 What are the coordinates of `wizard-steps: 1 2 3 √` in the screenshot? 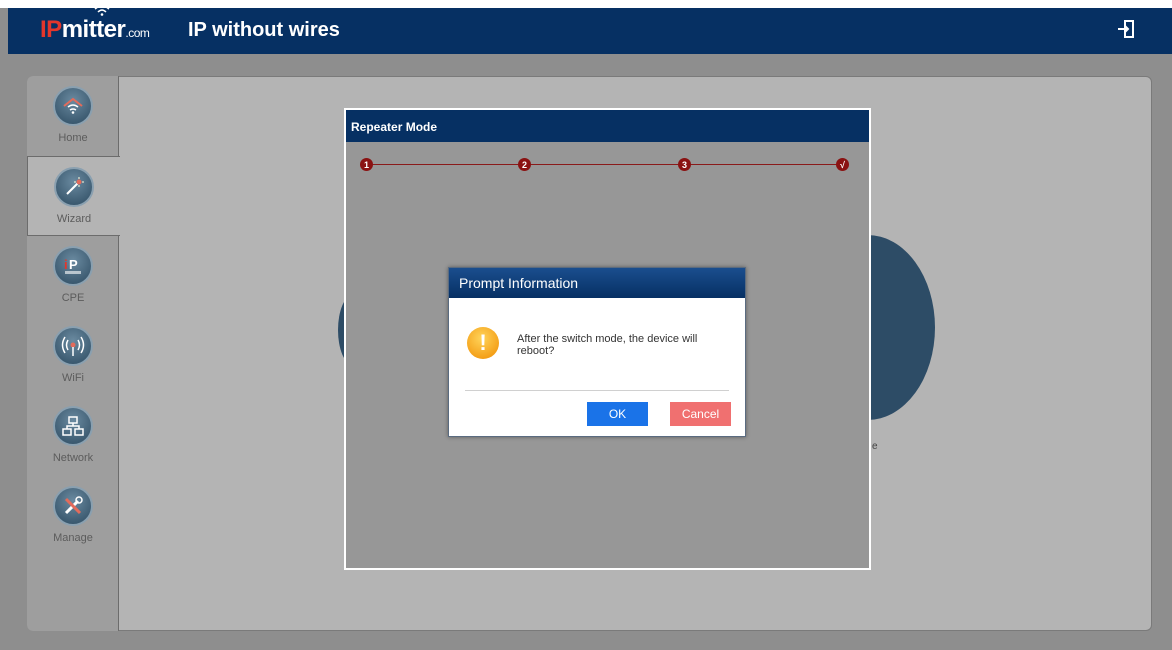 It's located at (604, 165).